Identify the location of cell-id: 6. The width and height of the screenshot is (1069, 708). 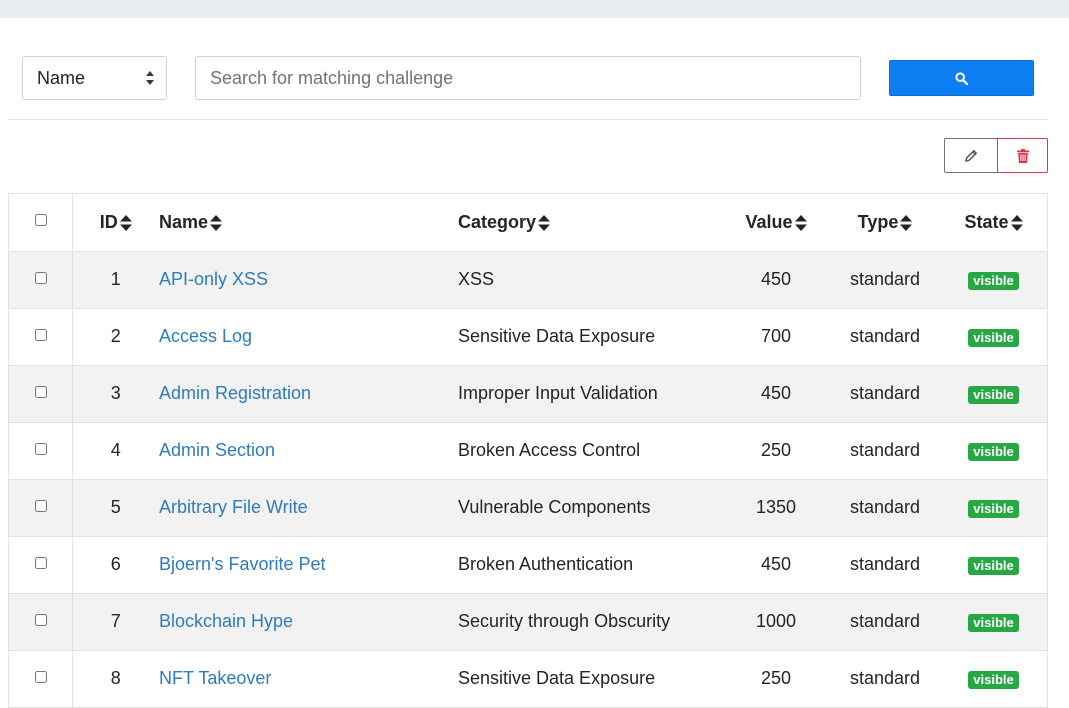
(115, 564).